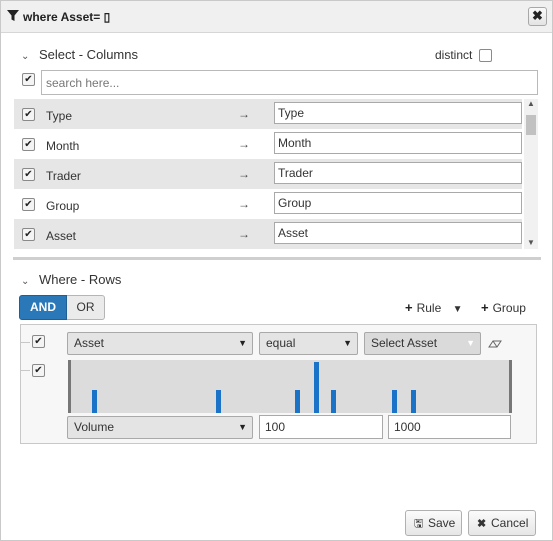 This screenshot has width=553, height=541. What do you see at coordinates (281, 343) in the screenshot?
I see `rule-operator-value: equal` at bounding box center [281, 343].